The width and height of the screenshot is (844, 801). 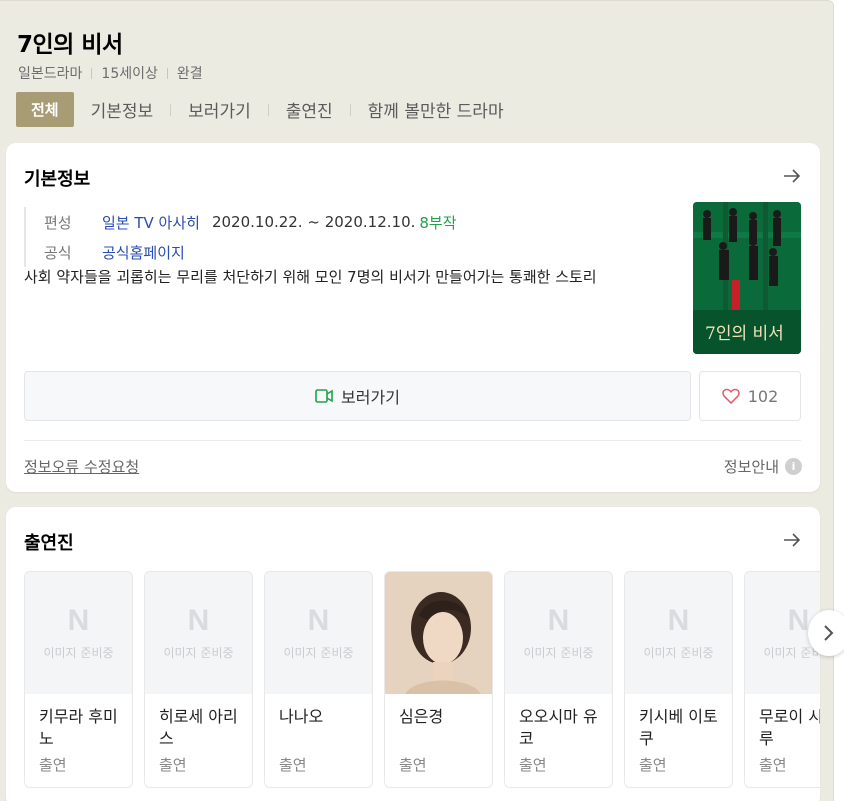 I want to click on info-guide-button: 정보안내 i, so click(x=763, y=466).